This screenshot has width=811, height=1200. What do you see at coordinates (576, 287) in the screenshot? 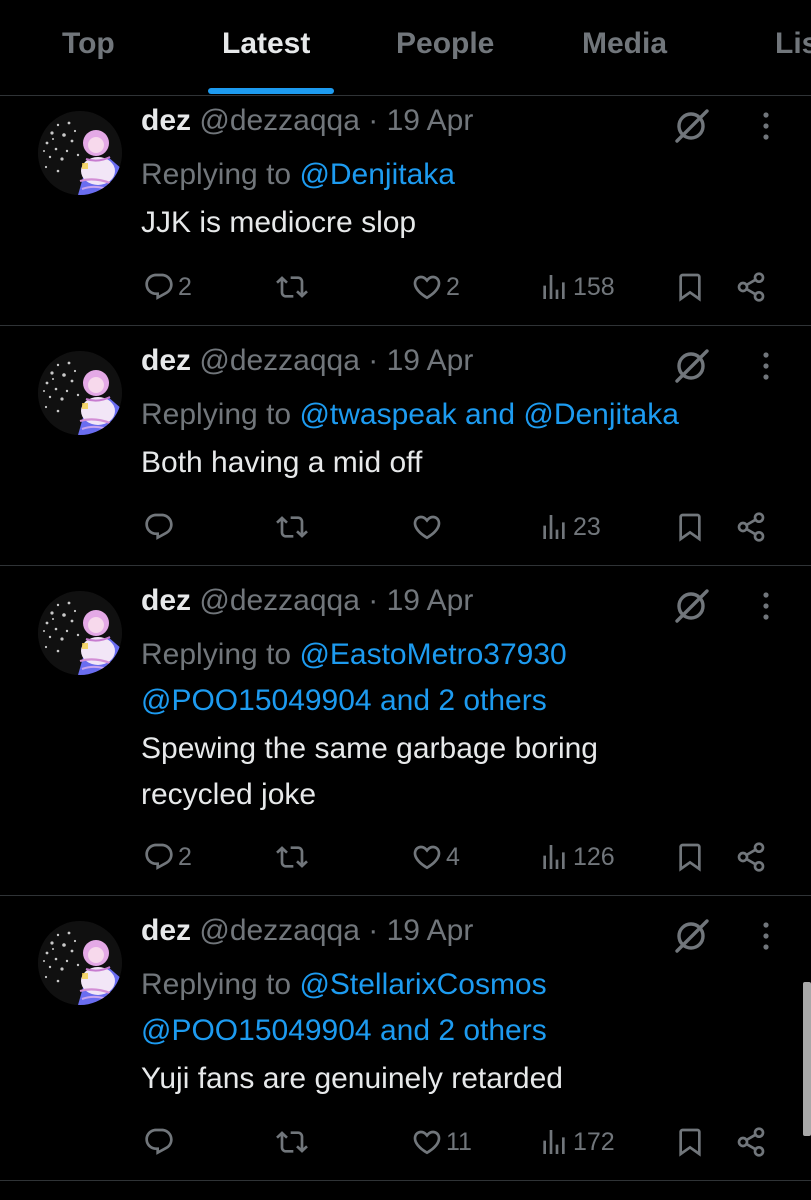
I see `views-button: 158` at bounding box center [576, 287].